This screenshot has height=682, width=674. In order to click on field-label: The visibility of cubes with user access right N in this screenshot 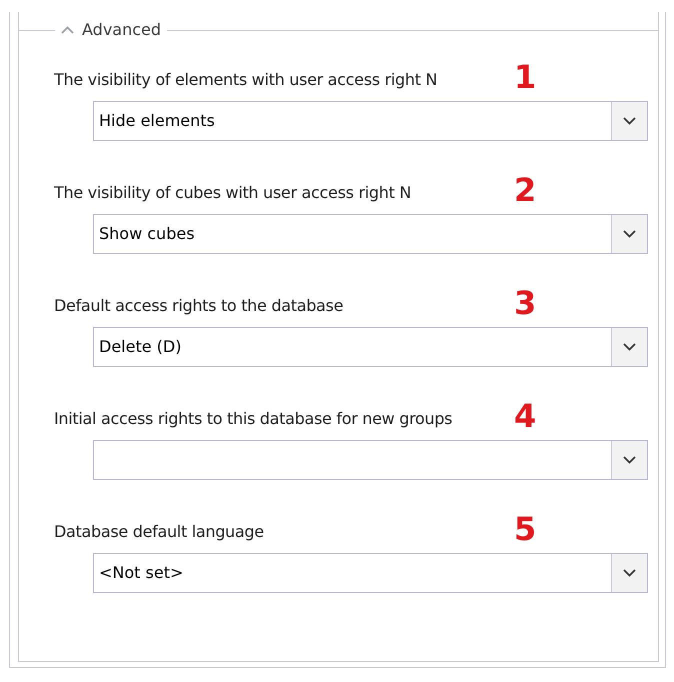, I will do `click(233, 193)`.